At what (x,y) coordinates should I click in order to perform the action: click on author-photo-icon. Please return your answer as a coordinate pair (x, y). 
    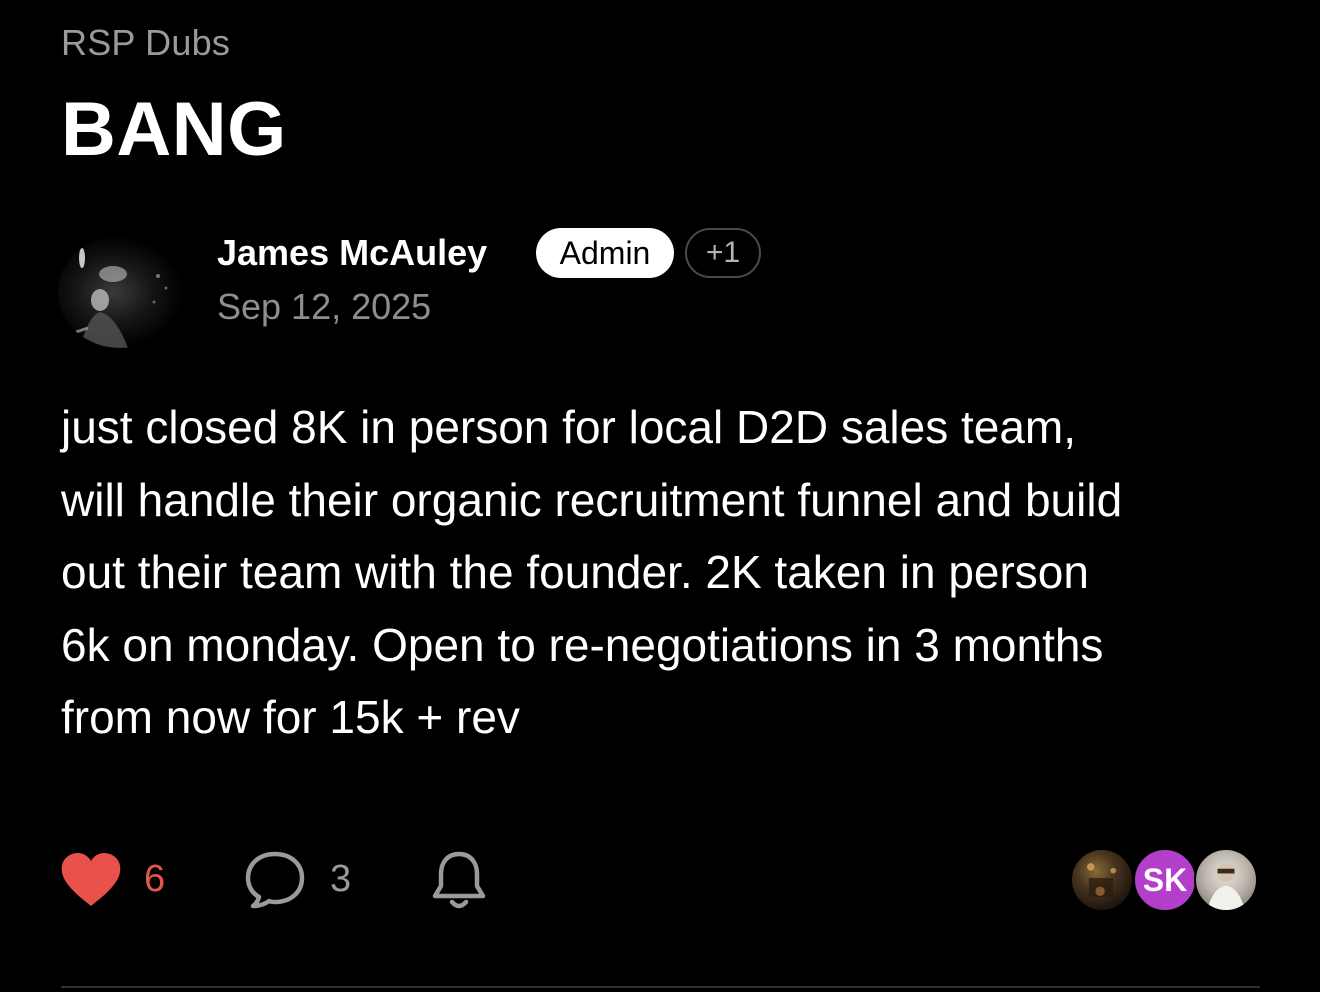
    Looking at the image, I should click on (121, 298).